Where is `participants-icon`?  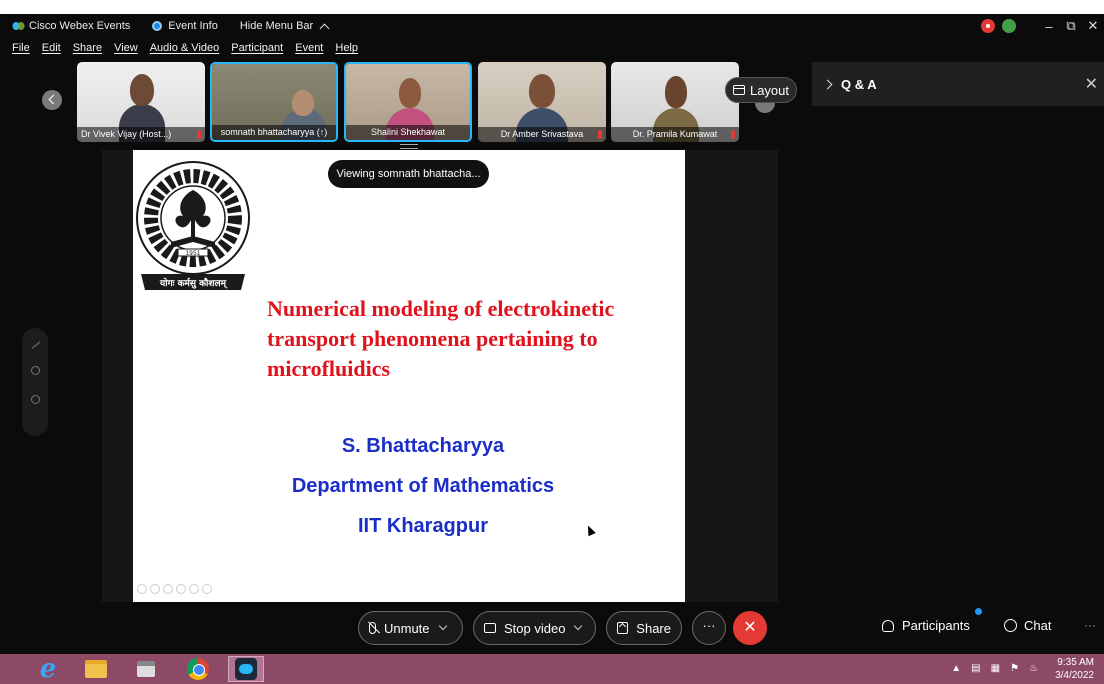
participants-icon is located at coordinates (888, 625).